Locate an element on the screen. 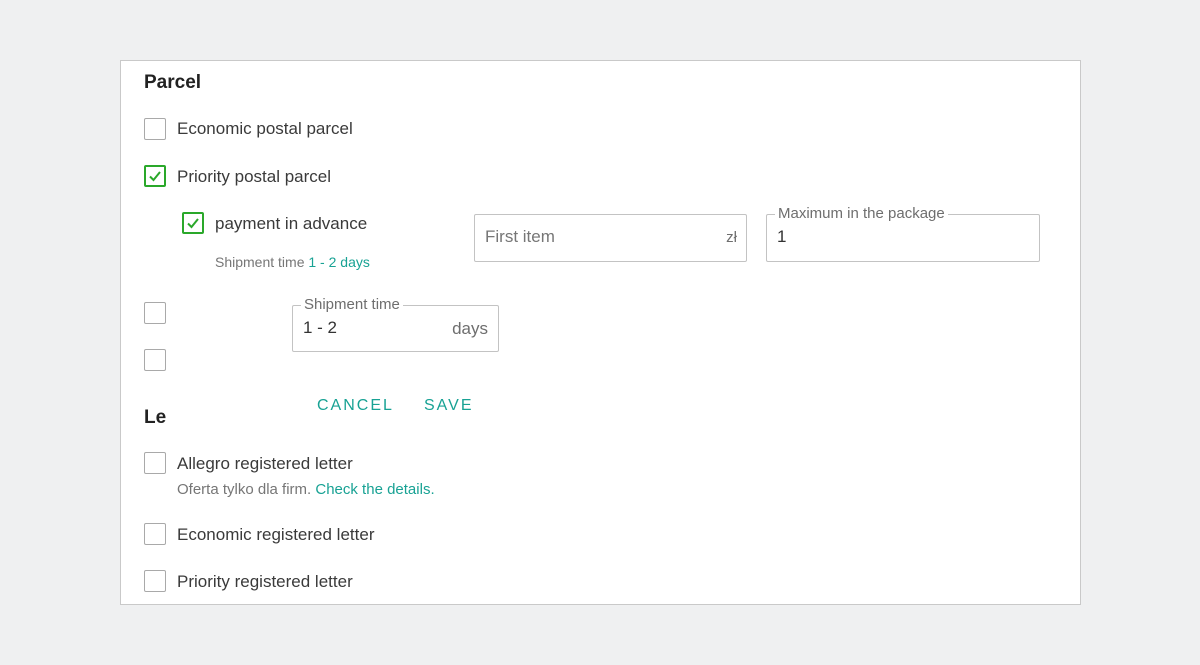  save-button: SAVE is located at coordinates (449, 406).